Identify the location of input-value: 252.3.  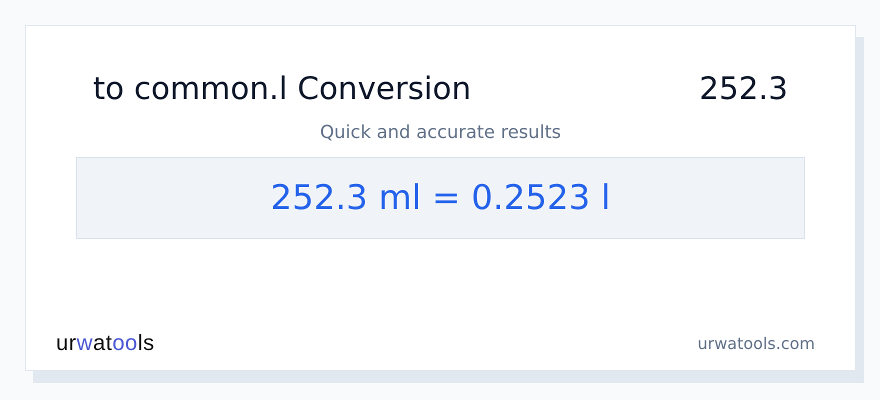
(743, 89).